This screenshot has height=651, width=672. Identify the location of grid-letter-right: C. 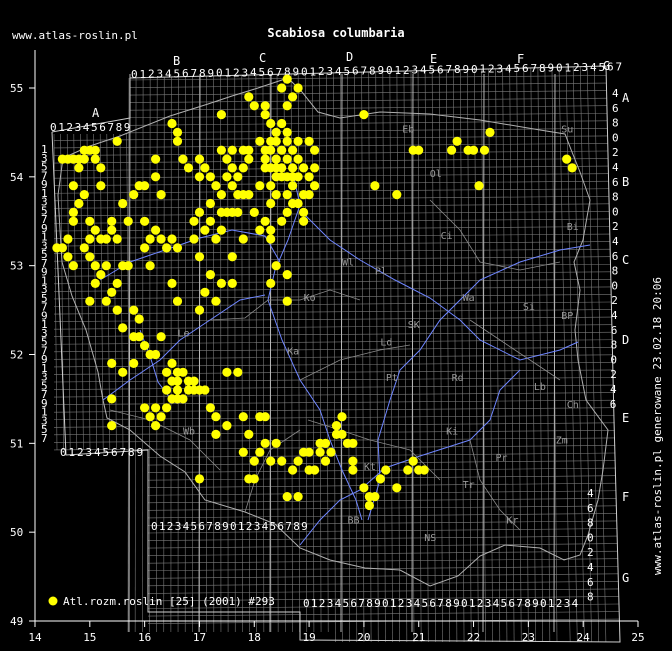
(625, 260).